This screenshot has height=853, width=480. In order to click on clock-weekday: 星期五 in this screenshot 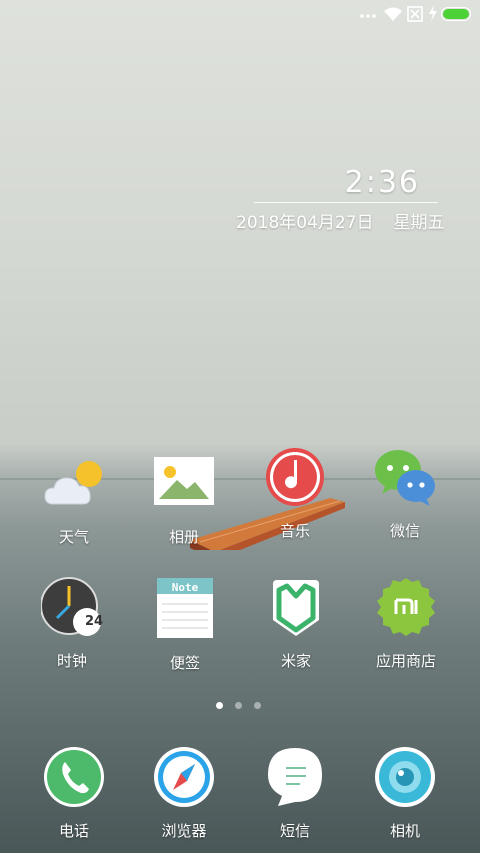, I will do `click(419, 223)`.